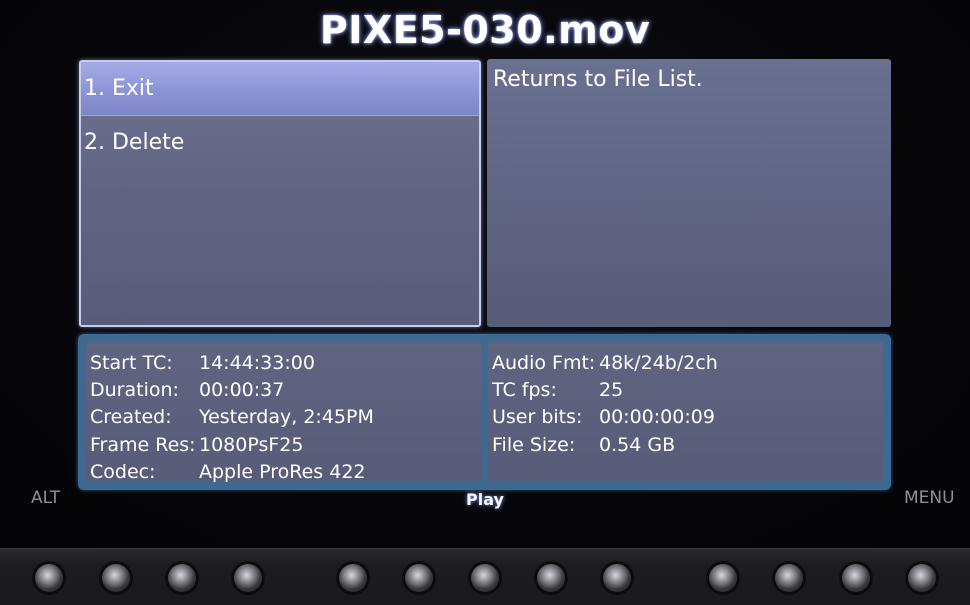 The height and width of the screenshot is (605, 970). What do you see at coordinates (485, 499) in the screenshot?
I see `softkey-play: Play` at bounding box center [485, 499].